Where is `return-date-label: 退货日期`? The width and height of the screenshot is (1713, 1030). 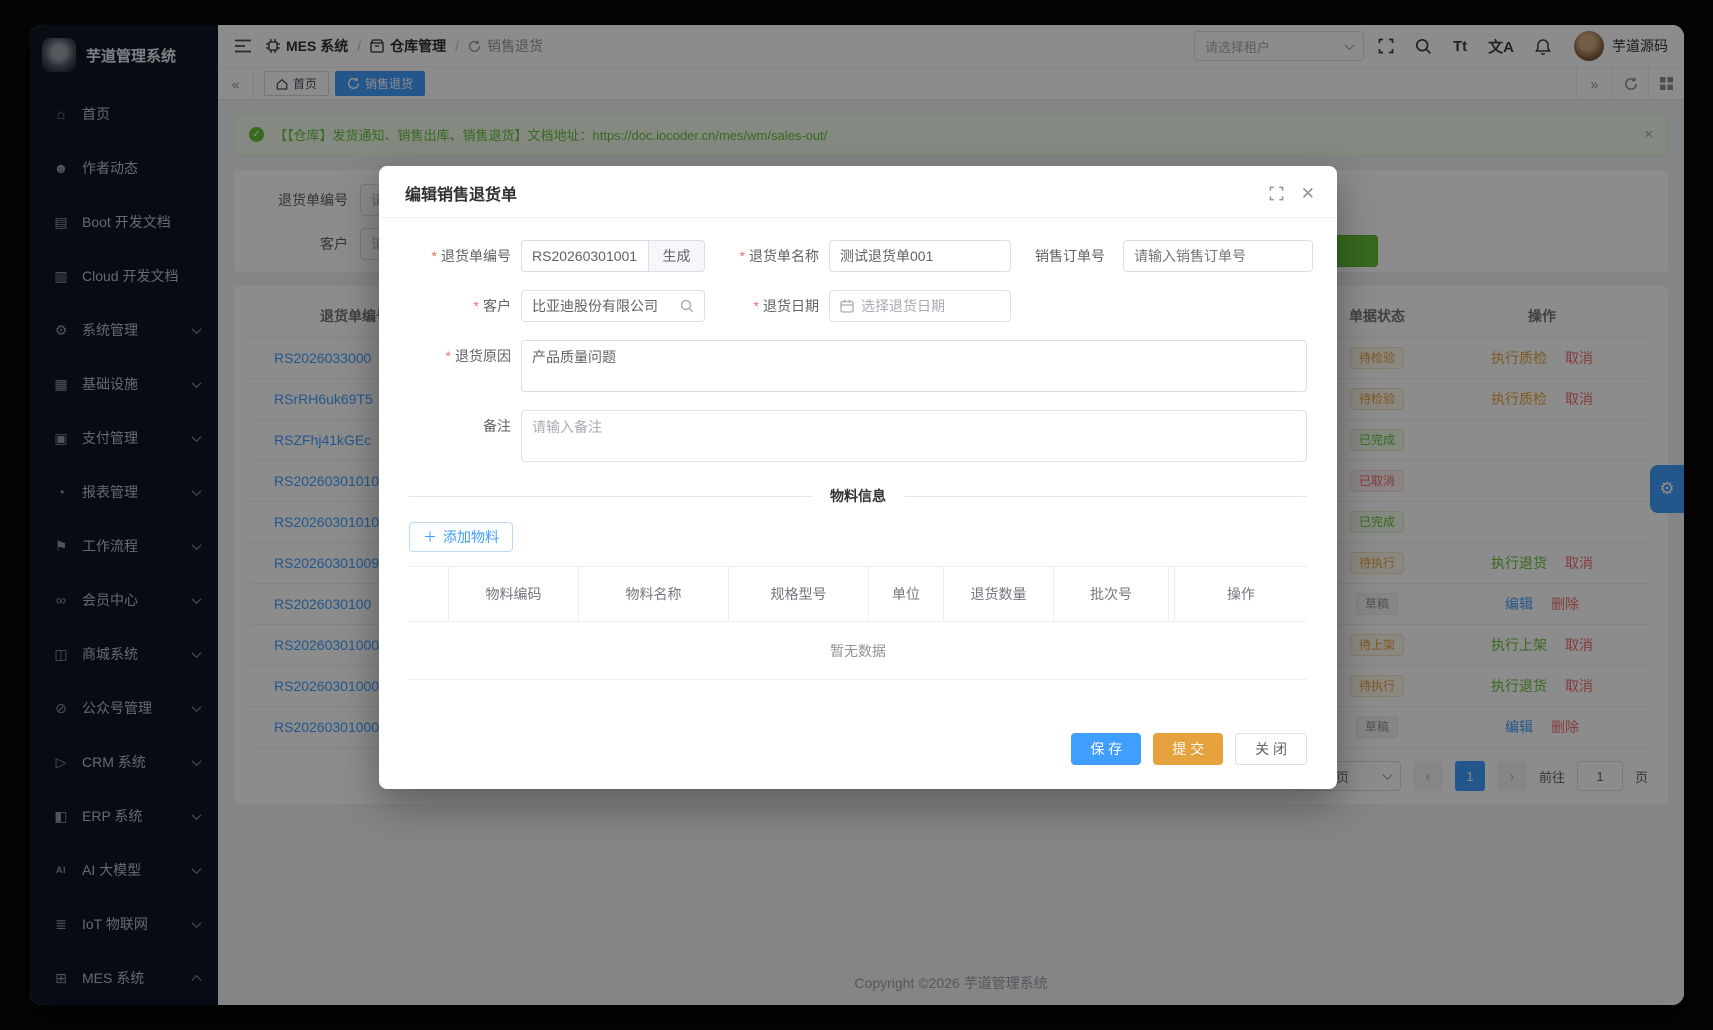 return-date-label: 退货日期 is located at coordinates (767, 306).